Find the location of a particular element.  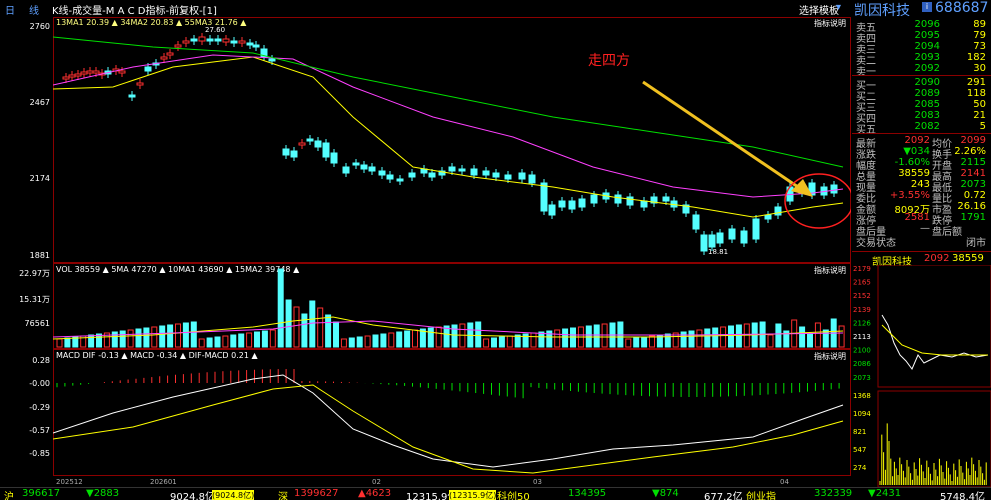

bid-row: 买五 2082 5 is located at coordinates (923, 128).